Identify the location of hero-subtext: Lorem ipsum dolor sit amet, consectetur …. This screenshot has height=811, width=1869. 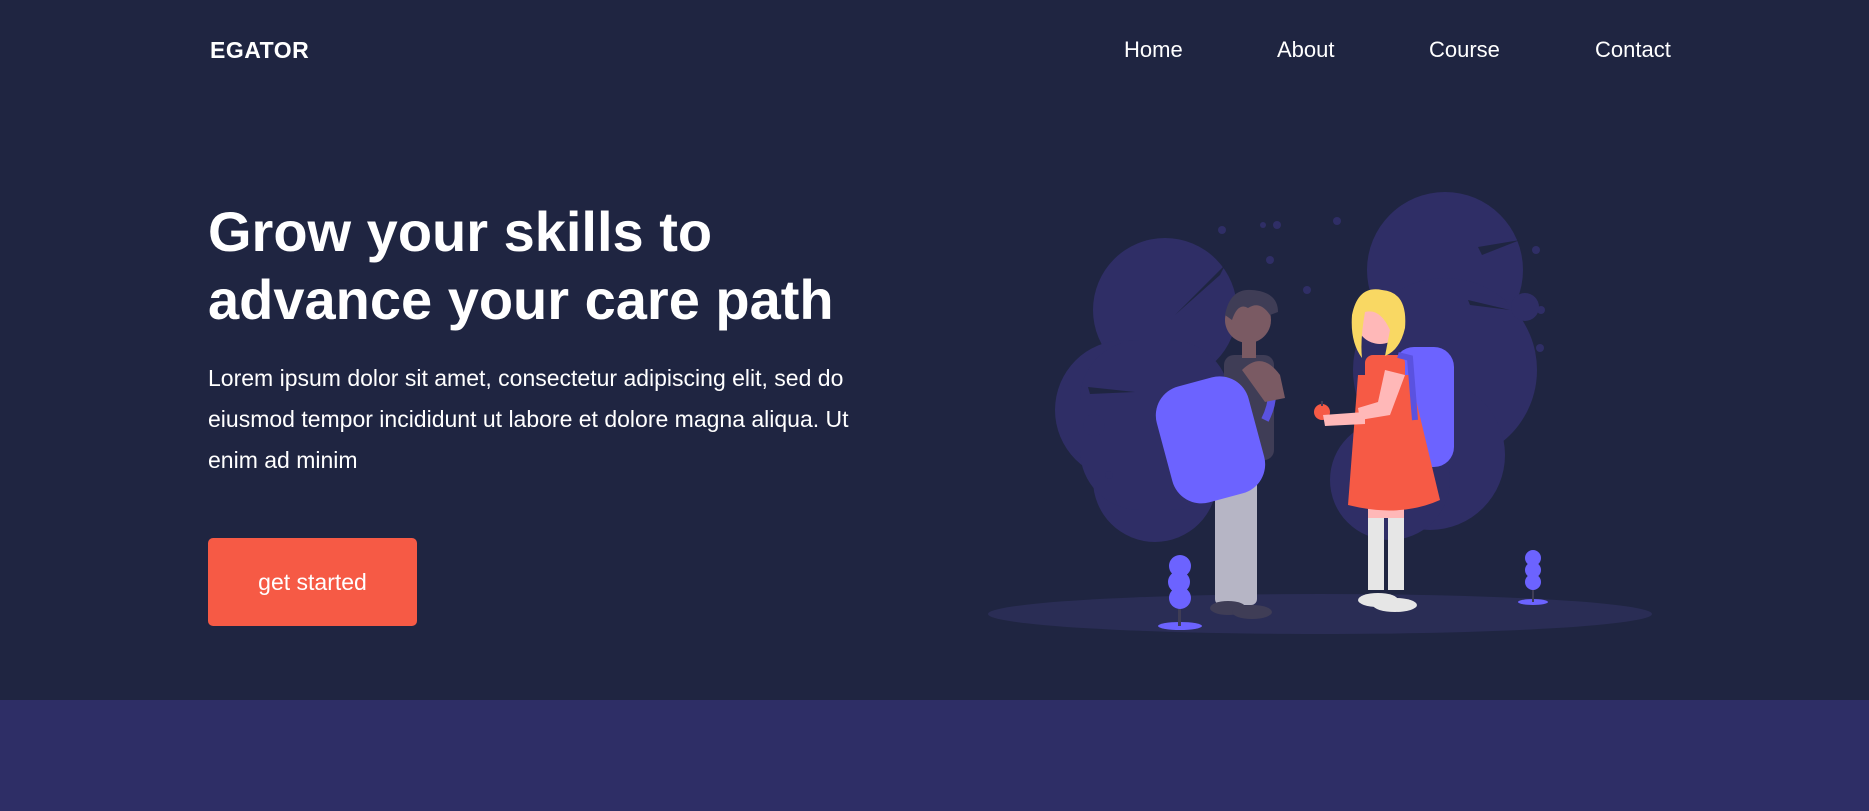
(528, 419).